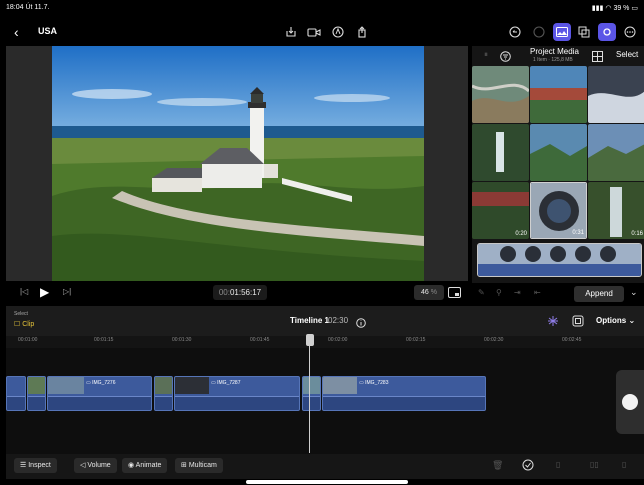  Describe the element at coordinates (481, 292) in the screenshot. I see `pencil-icon: ✎` at that location.